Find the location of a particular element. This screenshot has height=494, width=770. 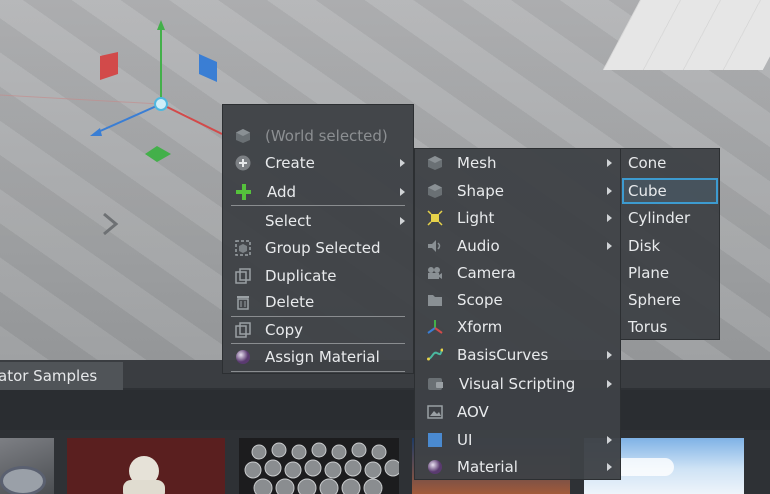

copy-icon is located at coordinates (243, 330).